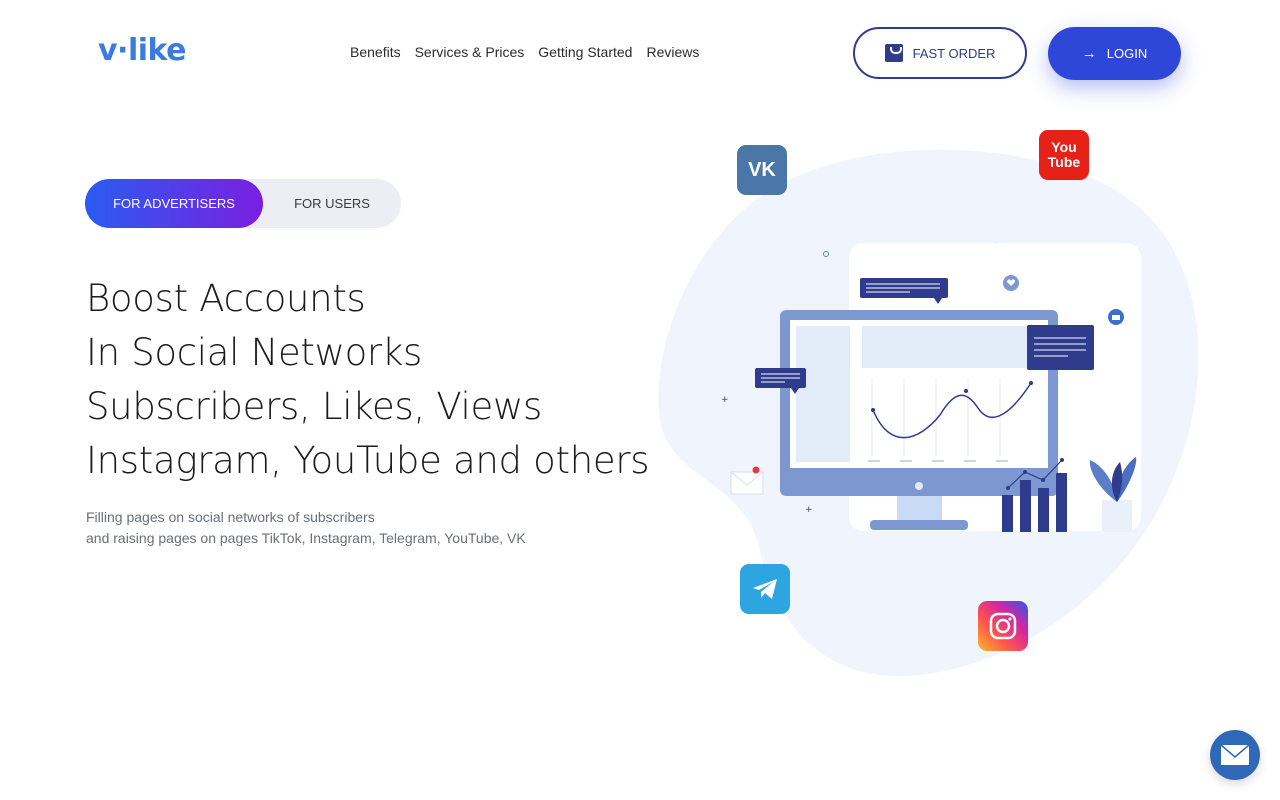 The height and width of the screenshot is (800, 1280). I want to click on shopping-bag-icon, so click(893, 53).